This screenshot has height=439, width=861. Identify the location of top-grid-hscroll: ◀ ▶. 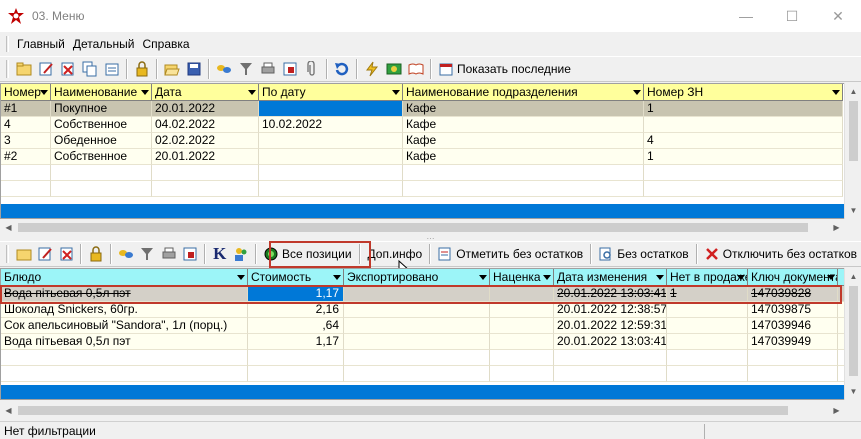
(422, 227).